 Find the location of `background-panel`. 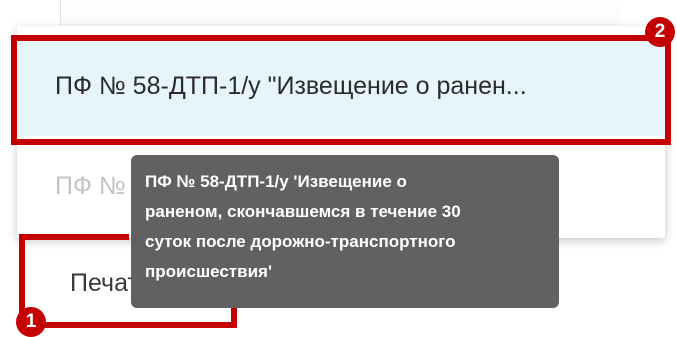

background-panel is located at coordinates (338, 13).